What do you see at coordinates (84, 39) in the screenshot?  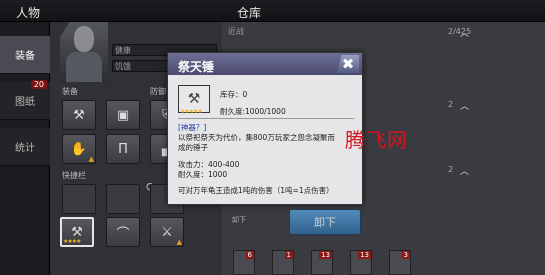 I see `portrait-head` at bounding box center [84, 39].